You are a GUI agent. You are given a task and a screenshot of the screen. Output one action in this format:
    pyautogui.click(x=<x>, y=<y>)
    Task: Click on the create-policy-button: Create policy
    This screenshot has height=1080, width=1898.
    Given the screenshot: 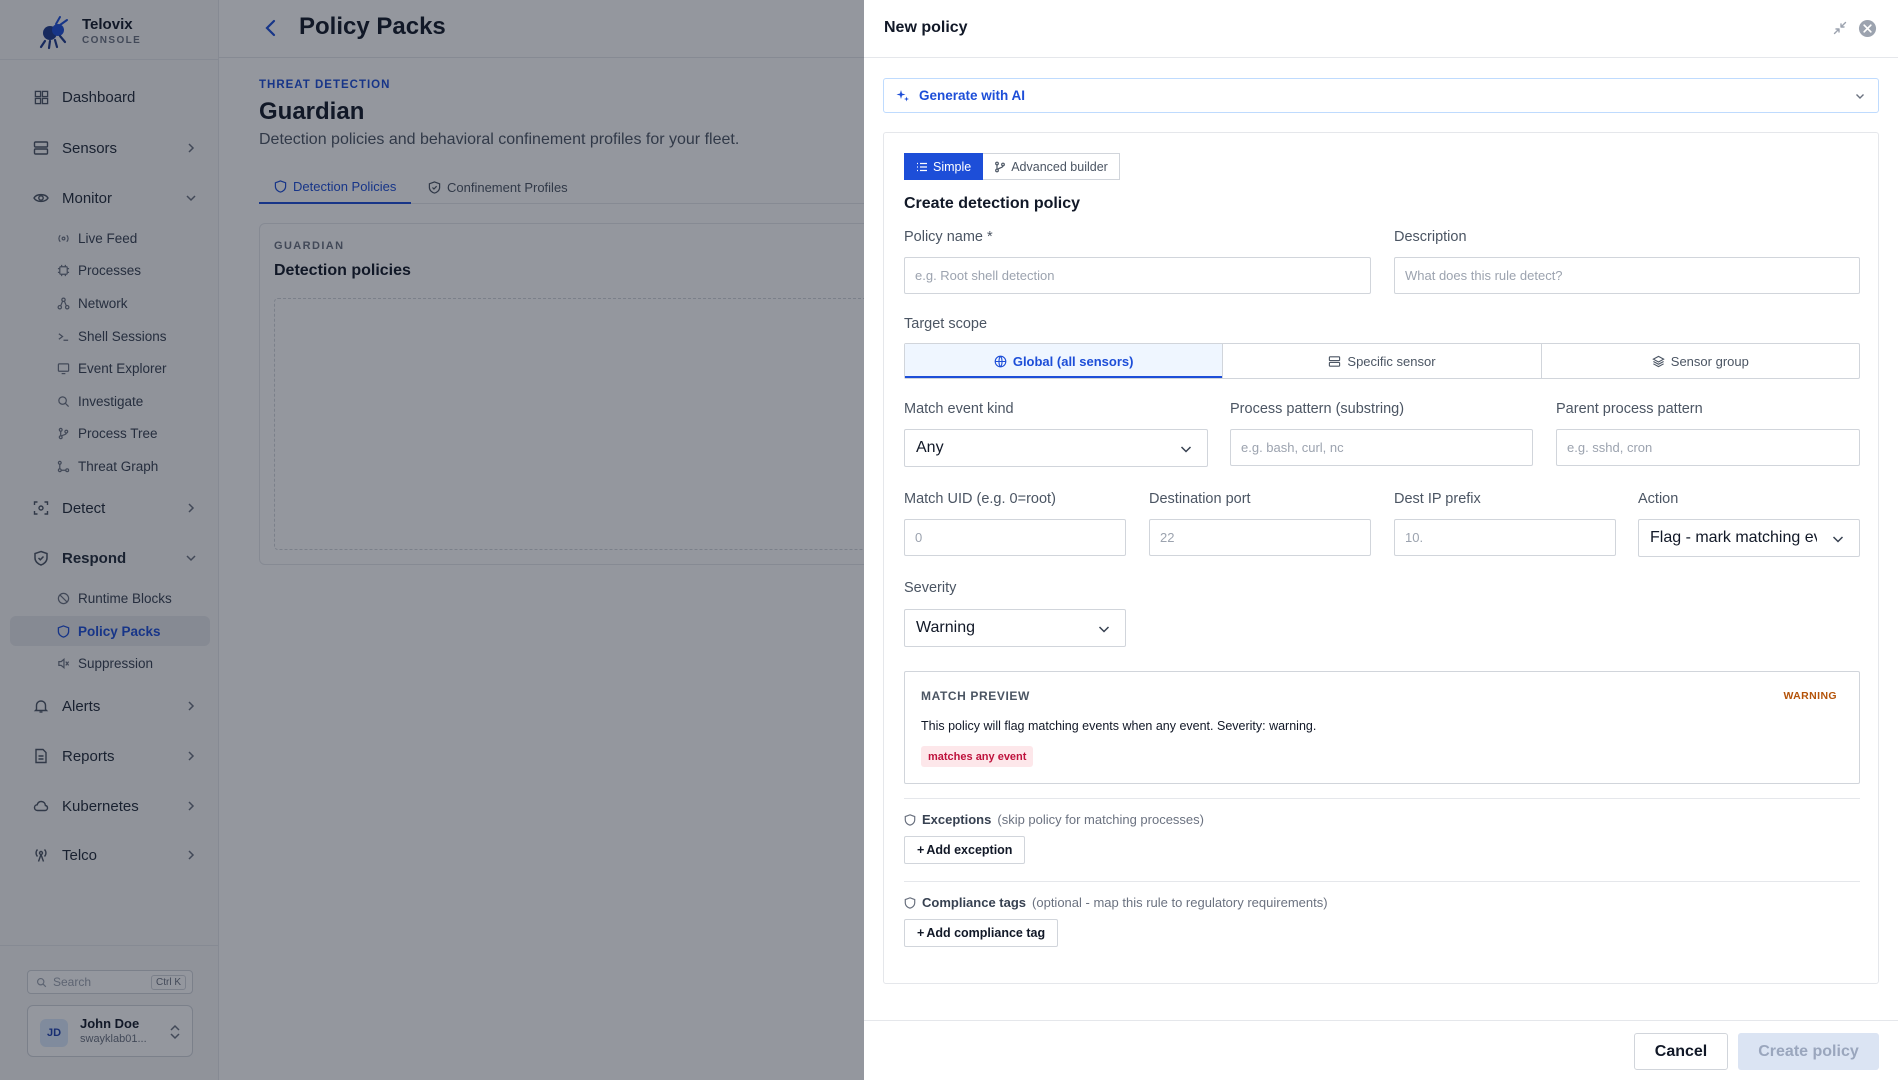 What is the action you would take?
    pyautogui.click(x=1808, y=1051)
    